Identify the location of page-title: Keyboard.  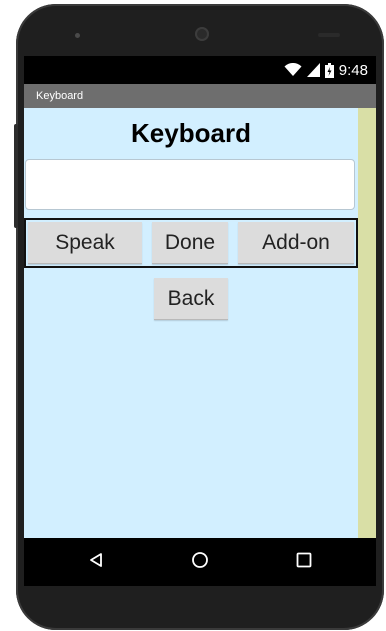
(191, 133).